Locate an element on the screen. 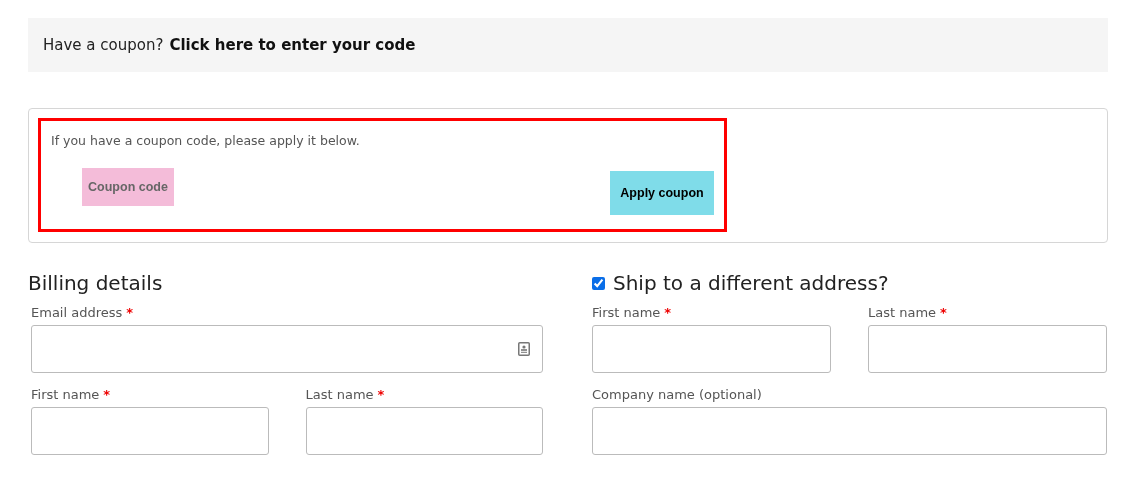  field-label: Company name (optional) is located at coordinates (677, 394).